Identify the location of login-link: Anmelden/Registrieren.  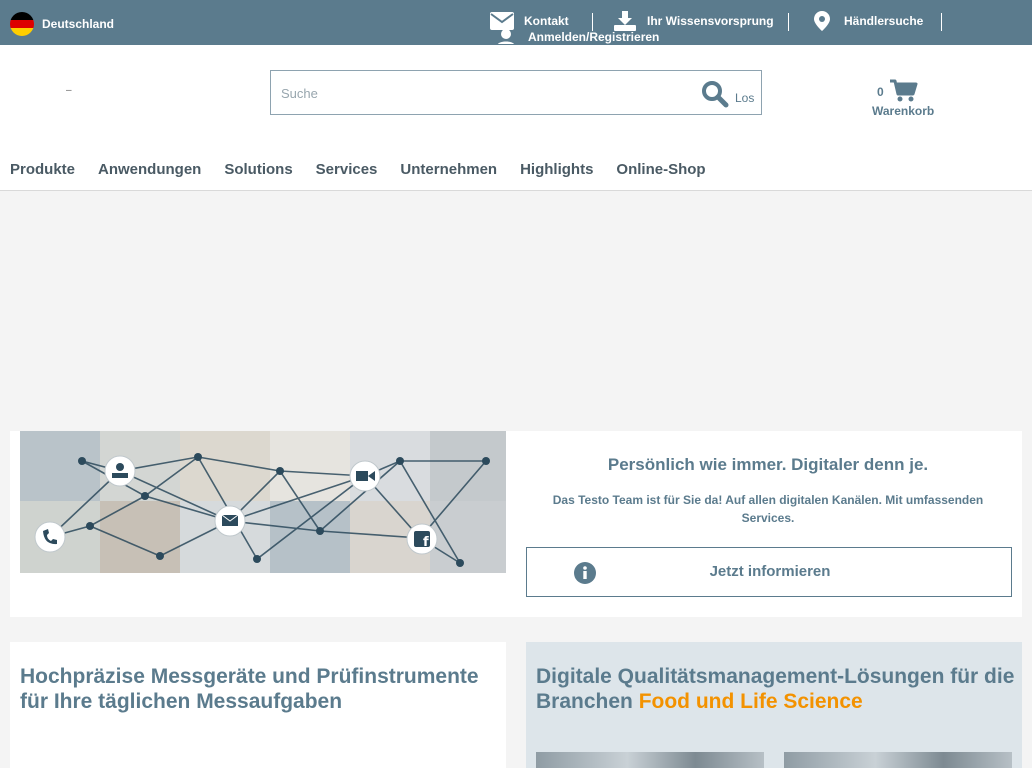
(576, 37).